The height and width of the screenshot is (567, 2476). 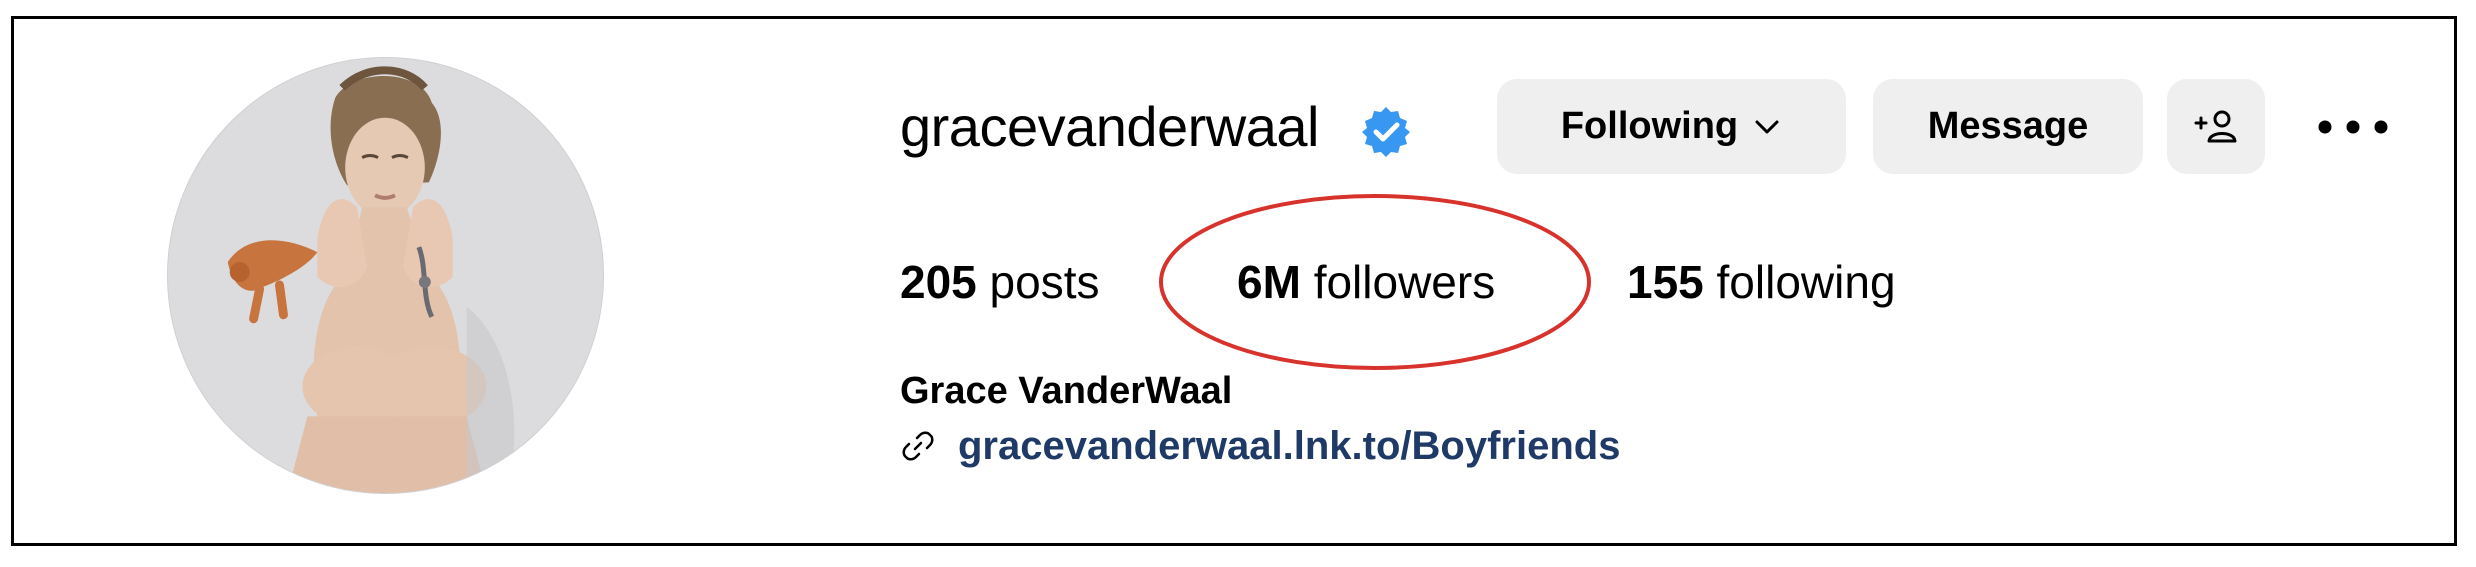 I want to click on following-stat: 155 following, so click(x=1761, y=282).